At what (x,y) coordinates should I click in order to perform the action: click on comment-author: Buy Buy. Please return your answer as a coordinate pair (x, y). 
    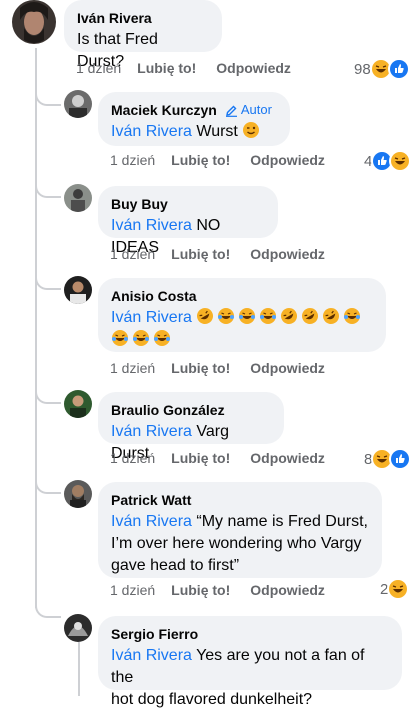
    Looking at the image, I should click on (188, 204).